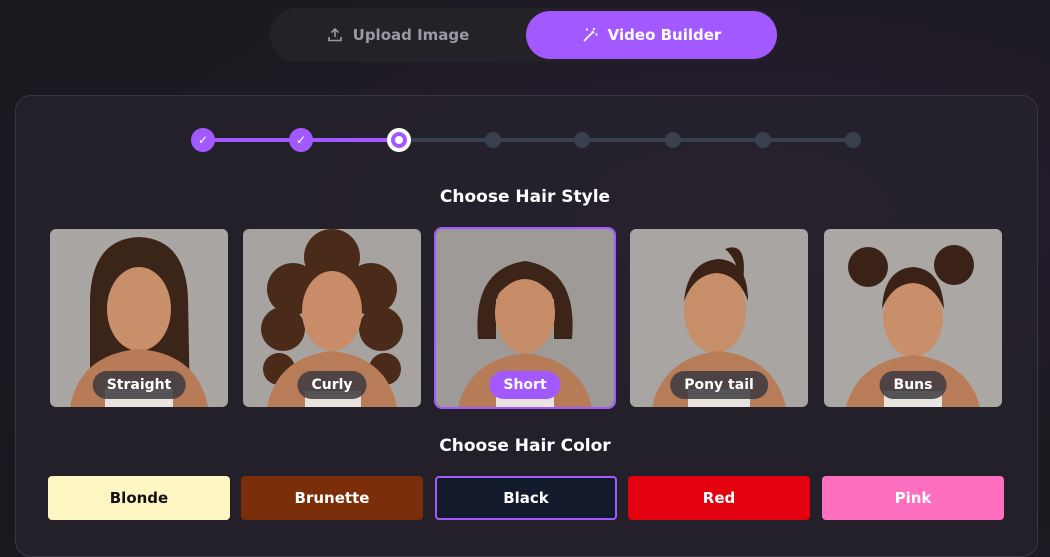 The image size is (1050, 557). I want to click on hair-color-label: Brunette, so click(332, 498).